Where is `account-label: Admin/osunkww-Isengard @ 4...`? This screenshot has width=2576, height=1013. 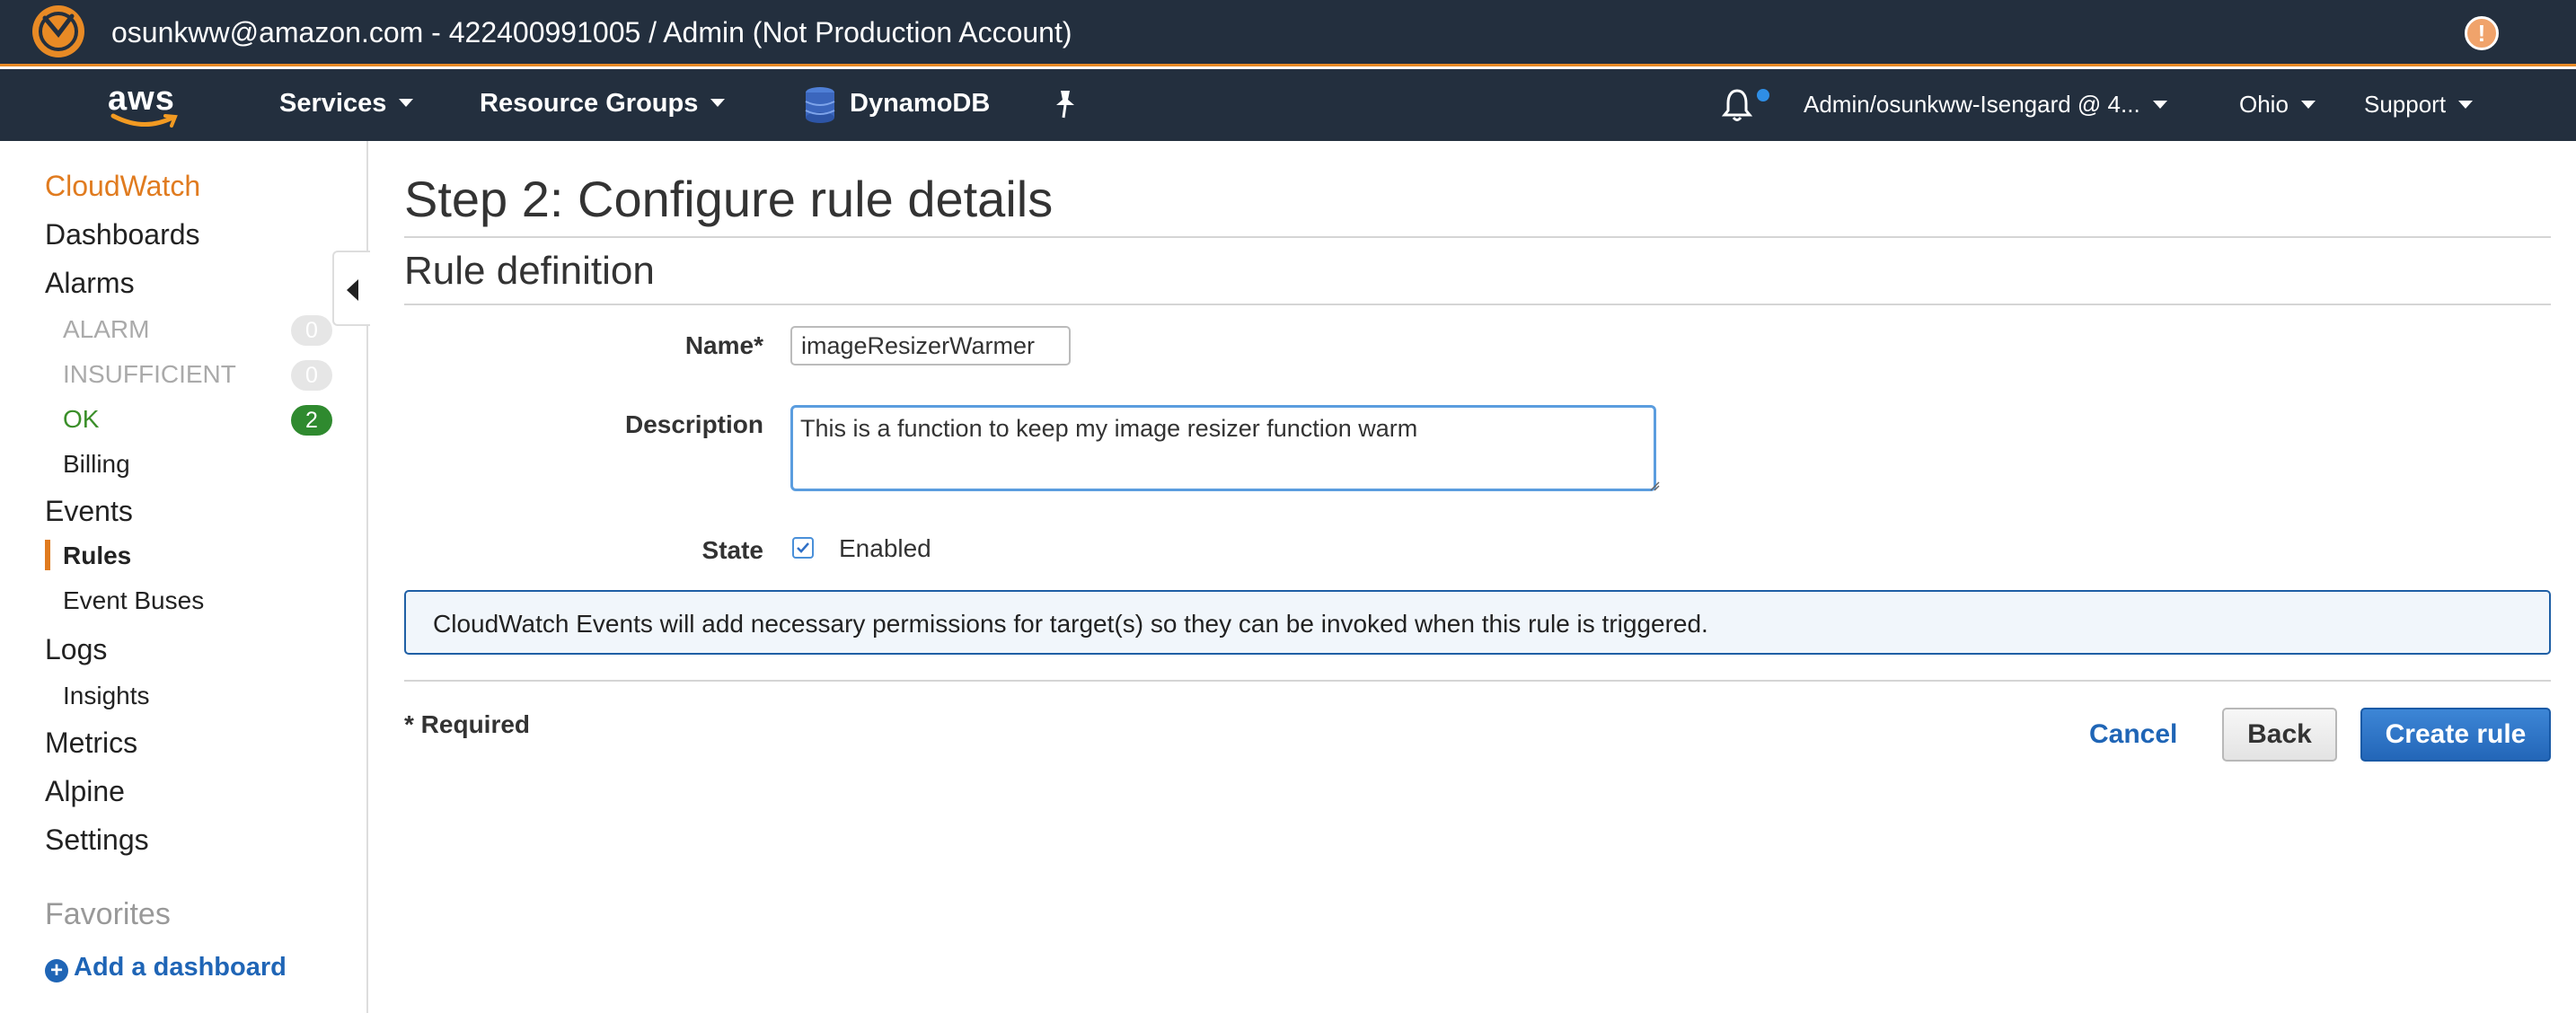
account-label: Admin/osunkww-Isengard @ 4... is located at coordinates (1972, 104).